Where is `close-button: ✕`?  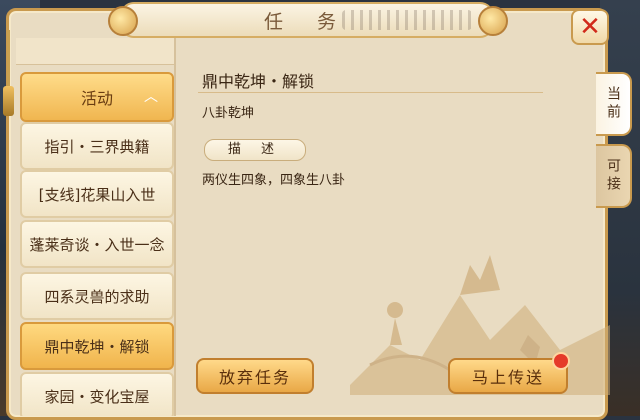
close-button: ✕ is located at coordinates (590, 27).